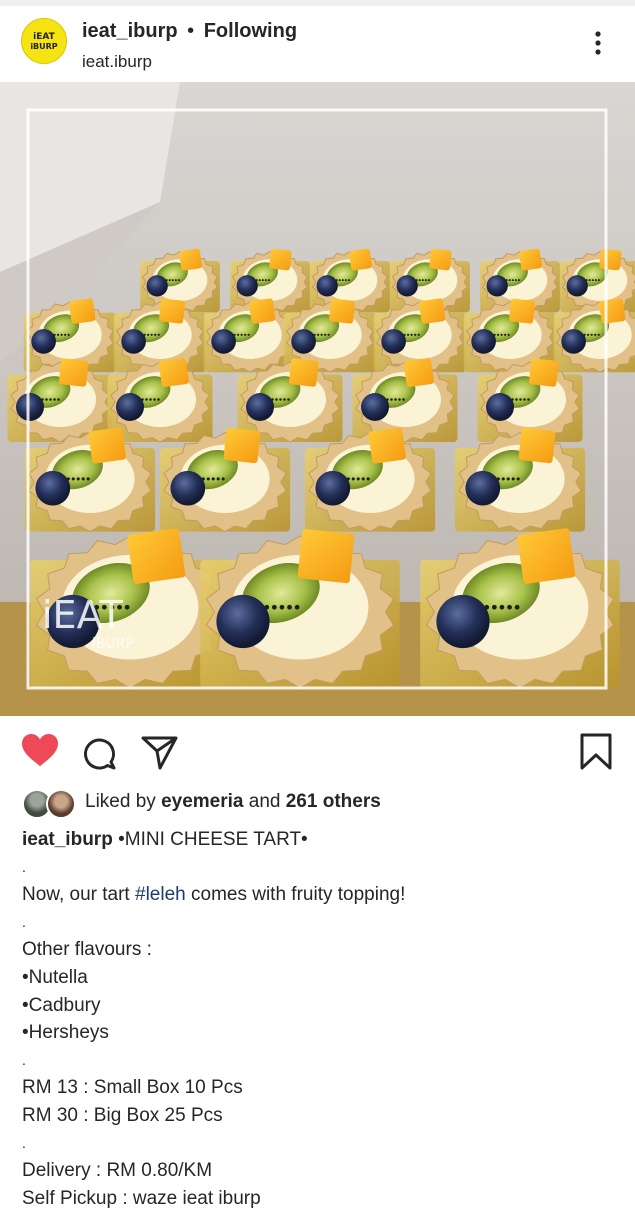  I want to click on share-button, so click(160, 755).